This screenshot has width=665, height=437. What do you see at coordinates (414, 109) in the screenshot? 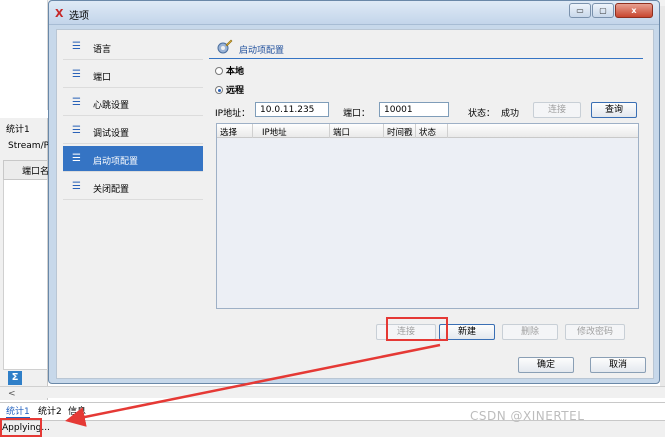
I see `port-input` at bounding box center [414, 109].